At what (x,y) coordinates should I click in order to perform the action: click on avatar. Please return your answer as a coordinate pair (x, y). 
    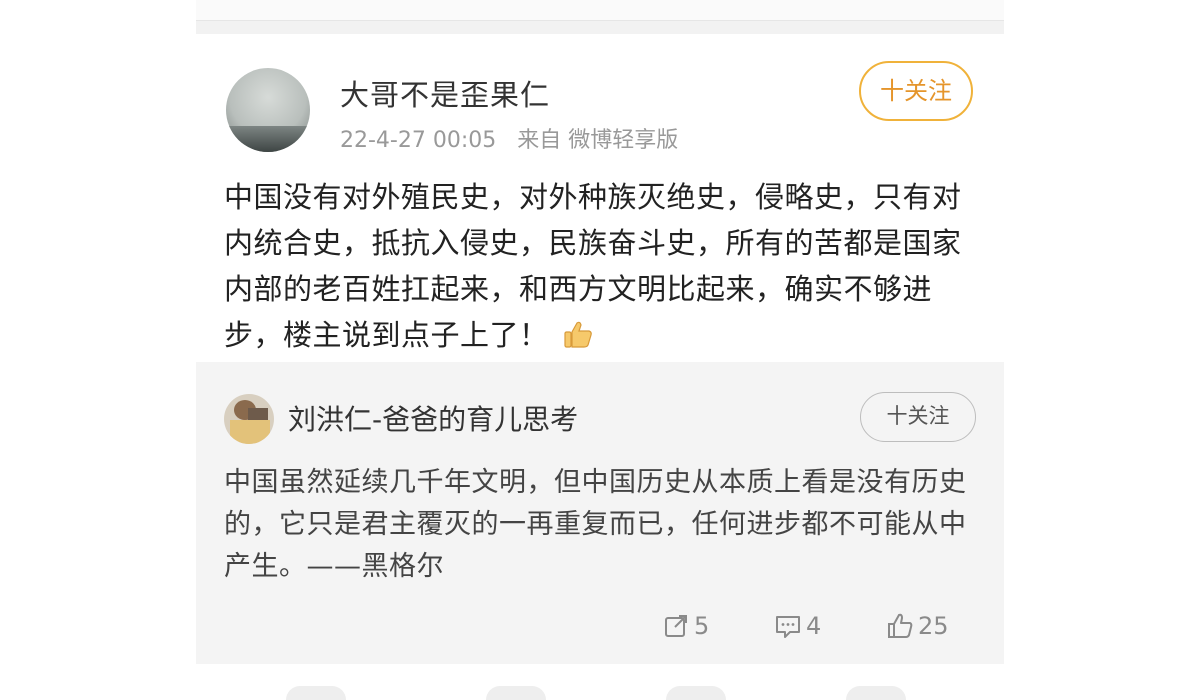
    Looking at the image, I should click on (268, 110).